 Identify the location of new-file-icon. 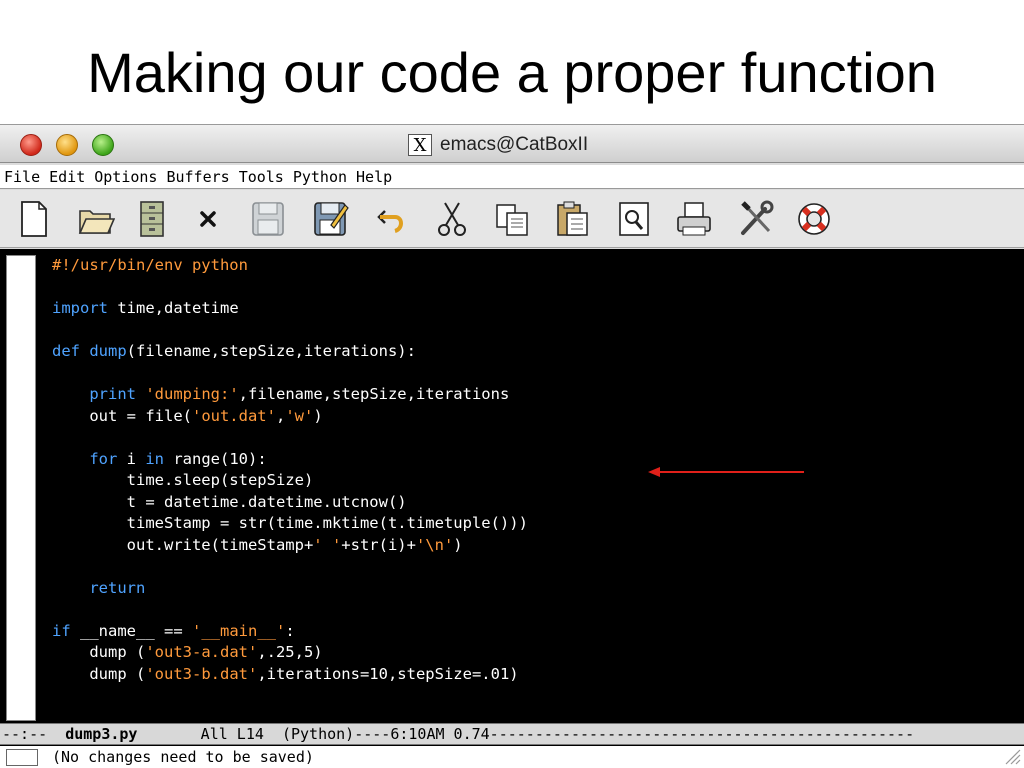
(34, 219).